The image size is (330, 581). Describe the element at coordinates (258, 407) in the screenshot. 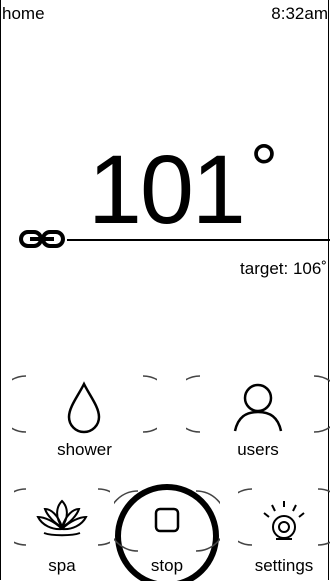

I see `user-icon` at that location.